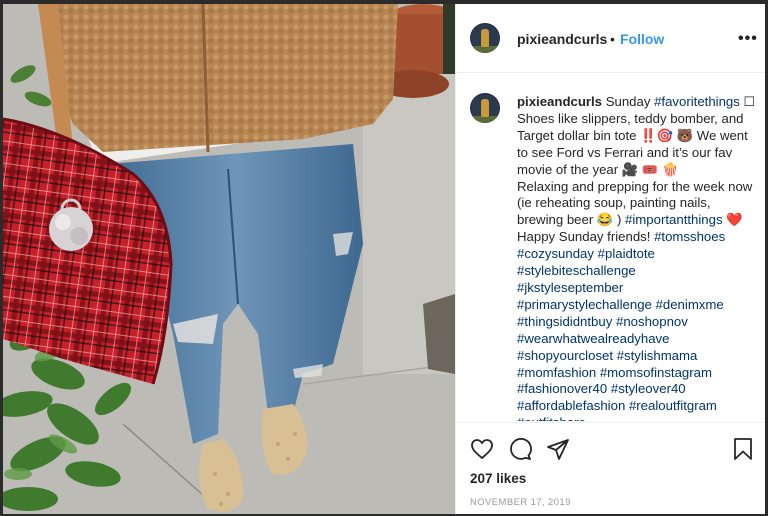  Describe the element at coordinates (657, 355) in the screenshot. I see `hashtag-link: #stylishmama` at that location.